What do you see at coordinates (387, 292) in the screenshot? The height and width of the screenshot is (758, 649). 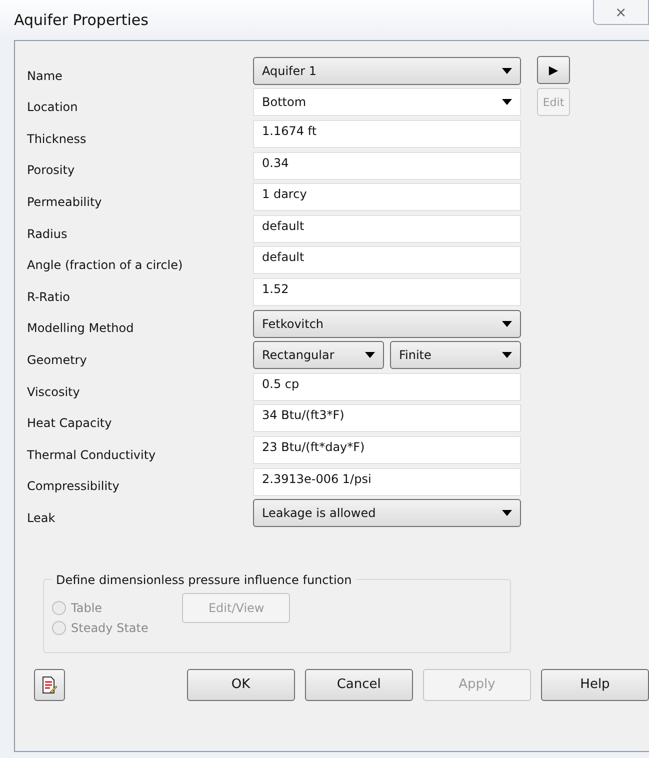 I see `input-field: 1.52` at bounding box center [387, 292].